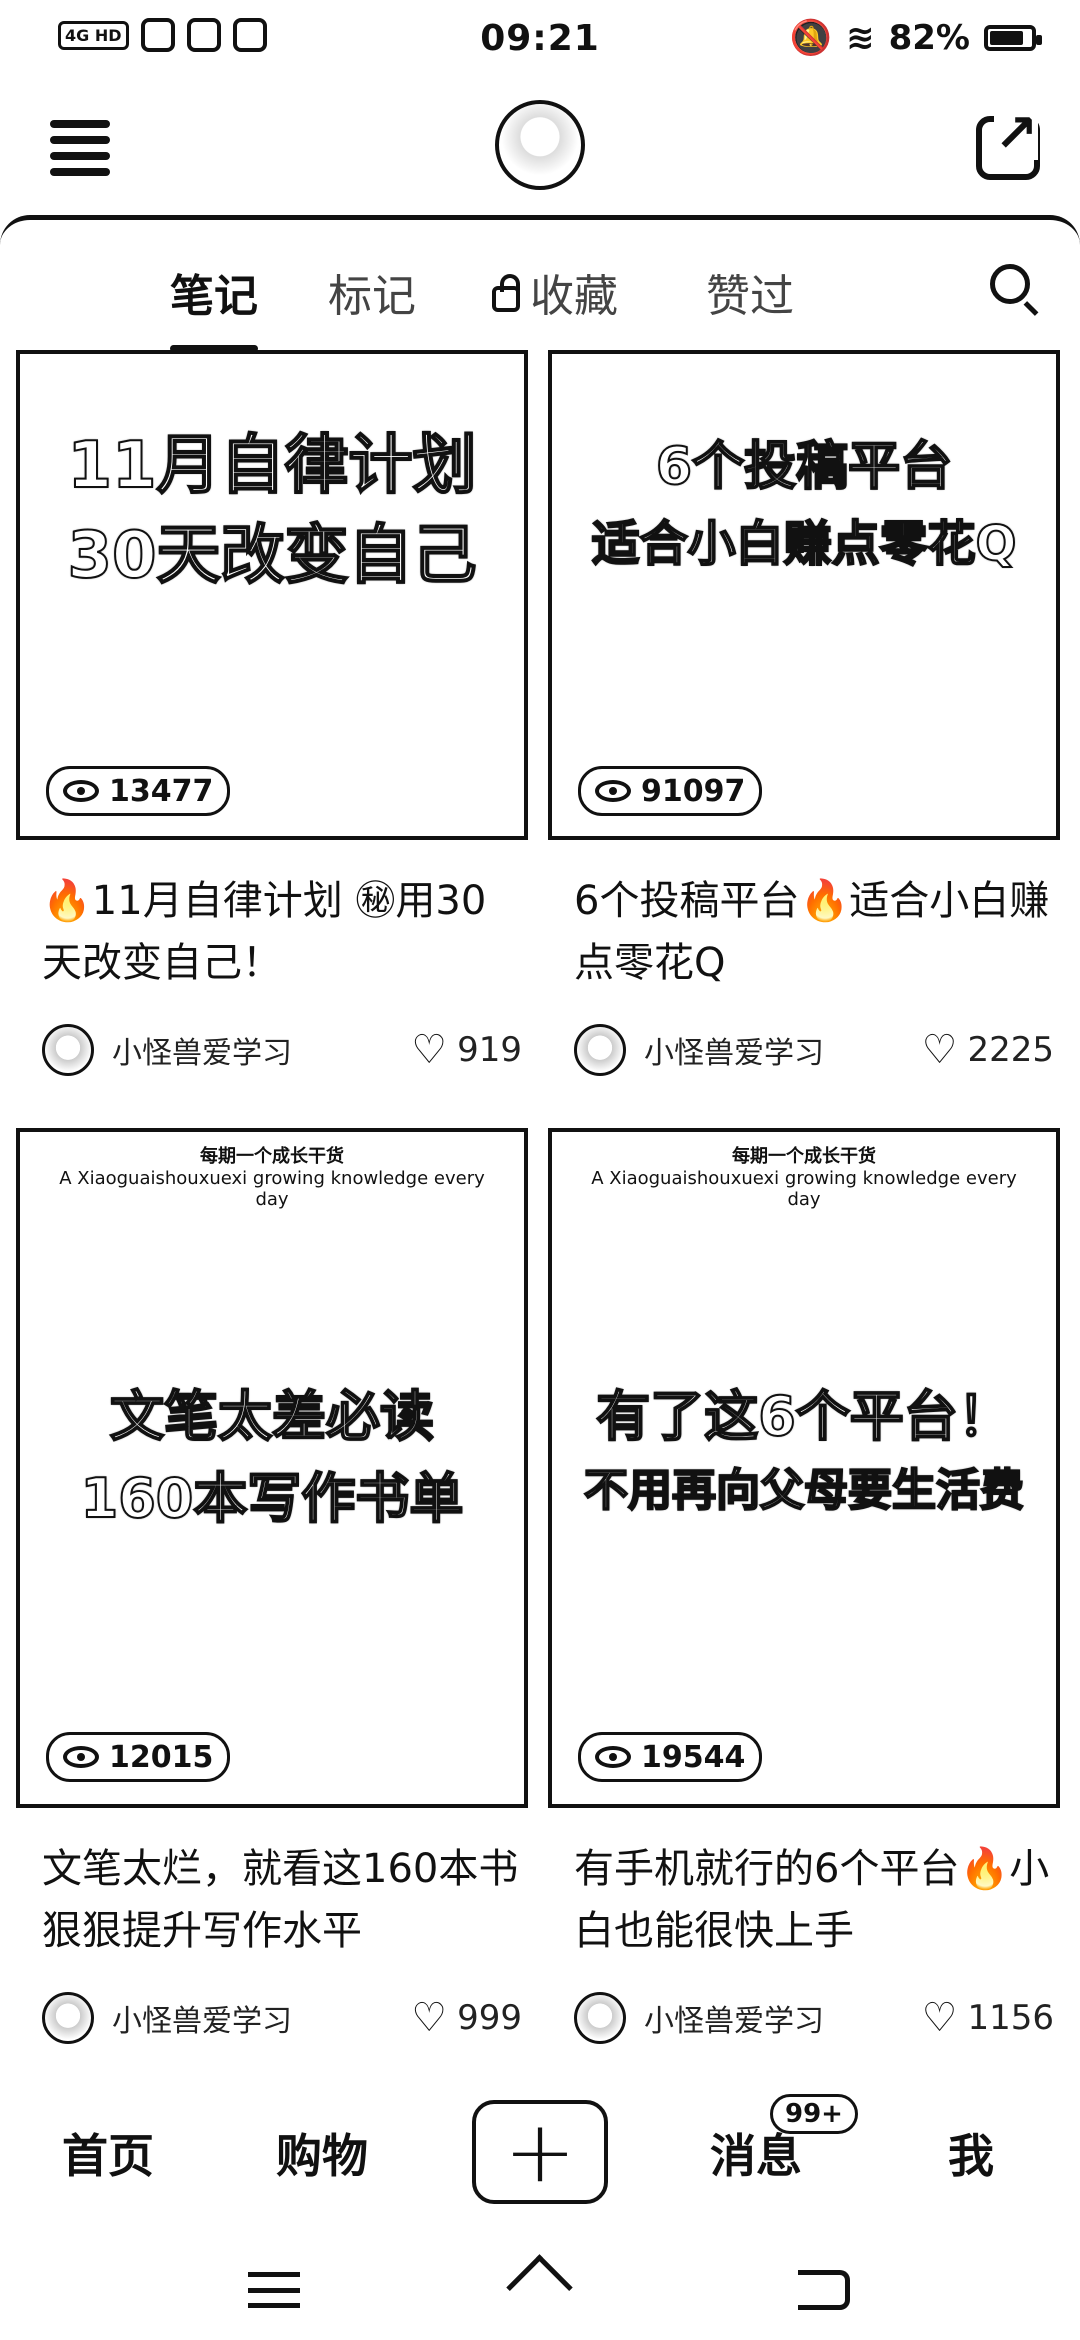 The width and height of the screenshot is (1080, 2340). Describe the element at coordinates (138, 1757) in the screenshot. I see `view-count: 12015` at that location.